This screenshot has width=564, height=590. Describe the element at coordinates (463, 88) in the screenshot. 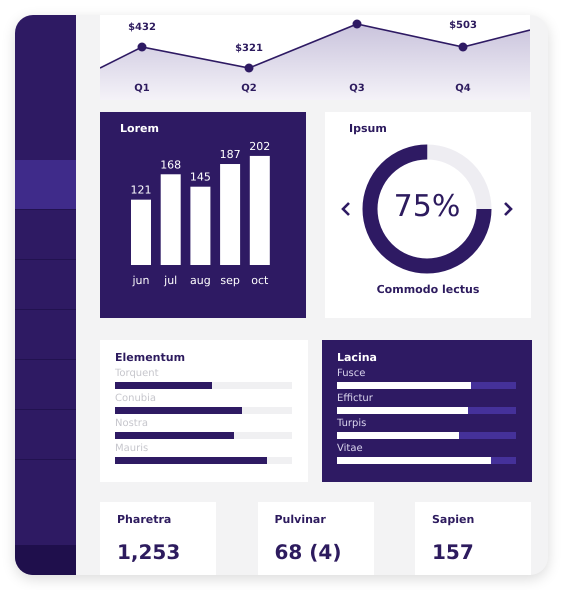

I see `axis-label: Q4` at that location.